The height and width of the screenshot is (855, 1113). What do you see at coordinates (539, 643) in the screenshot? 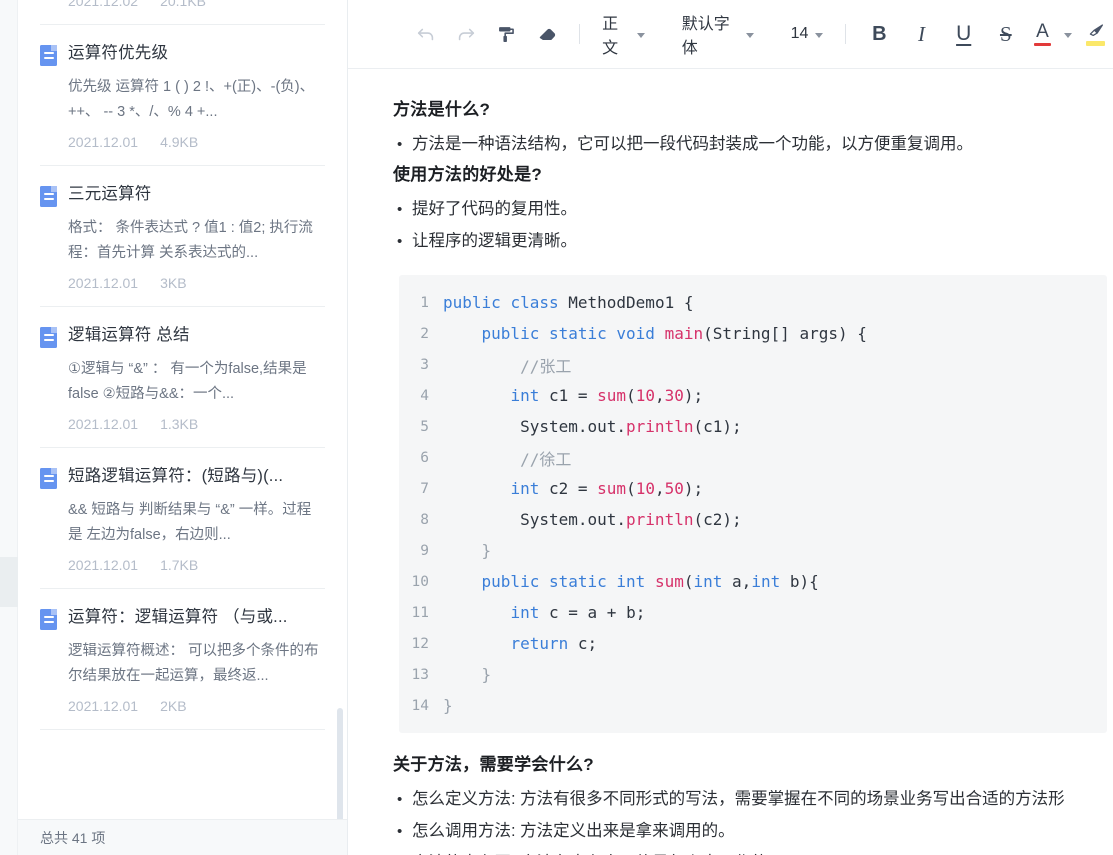
I see `code-token: return` at bounding box center [539, 643].